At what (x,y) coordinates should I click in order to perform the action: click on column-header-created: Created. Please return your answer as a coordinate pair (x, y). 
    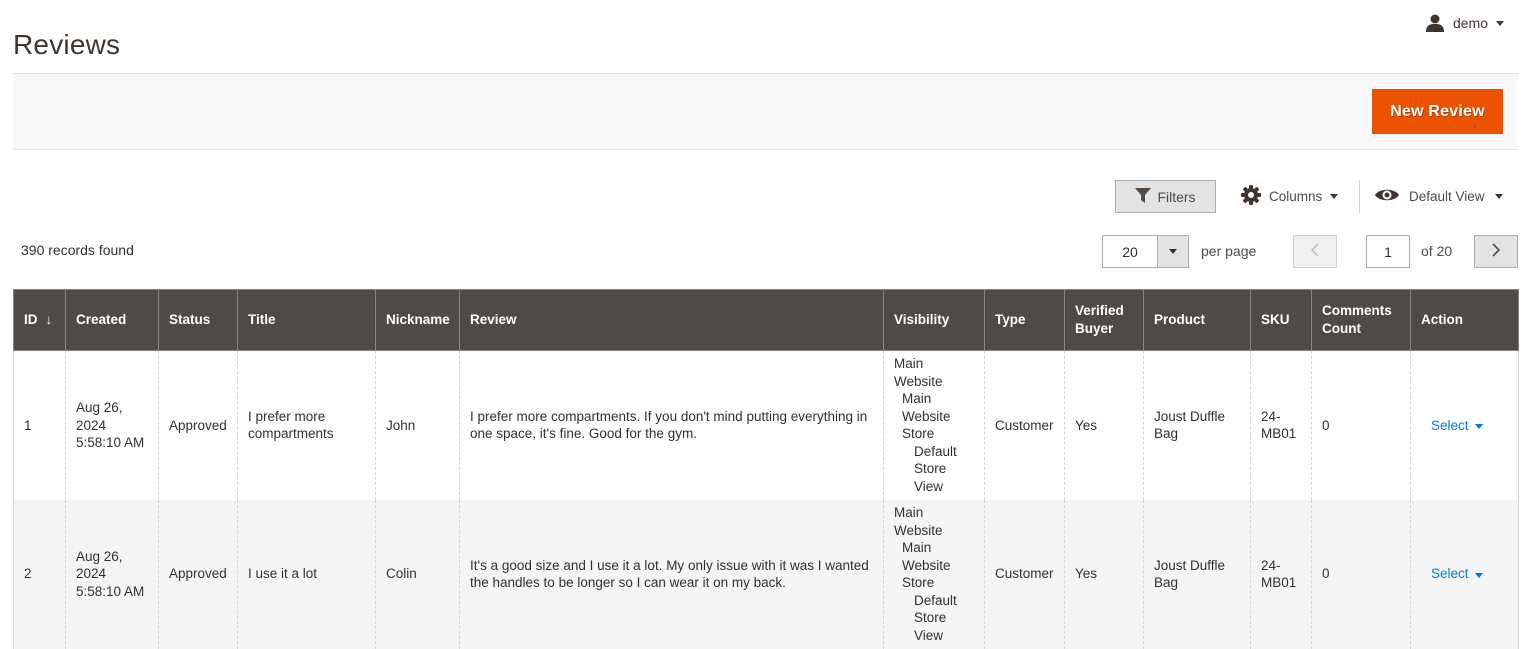
    Looking at the image, I should click on (112, 320).